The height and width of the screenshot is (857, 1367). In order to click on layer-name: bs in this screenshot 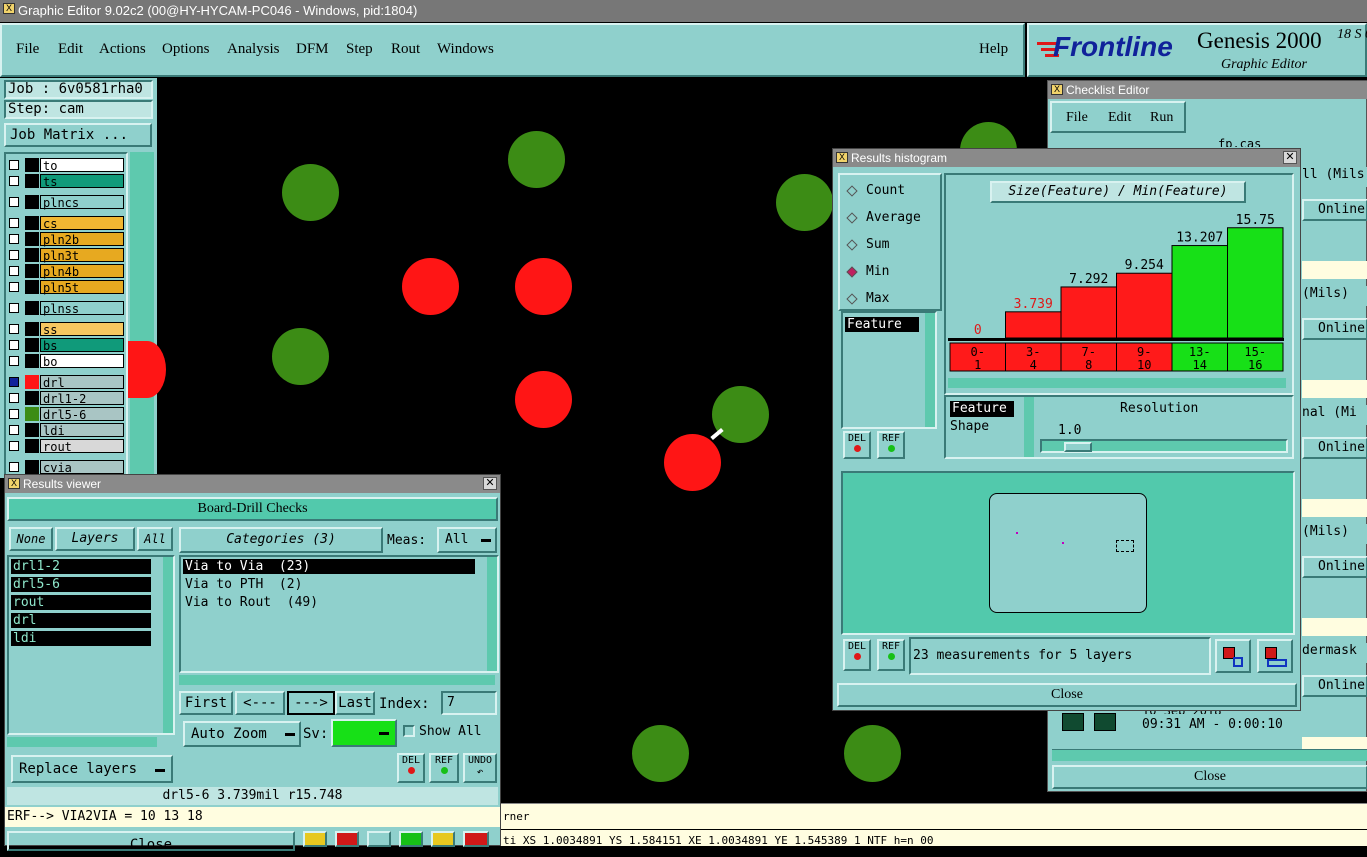, I will do `click(82, 345)`.